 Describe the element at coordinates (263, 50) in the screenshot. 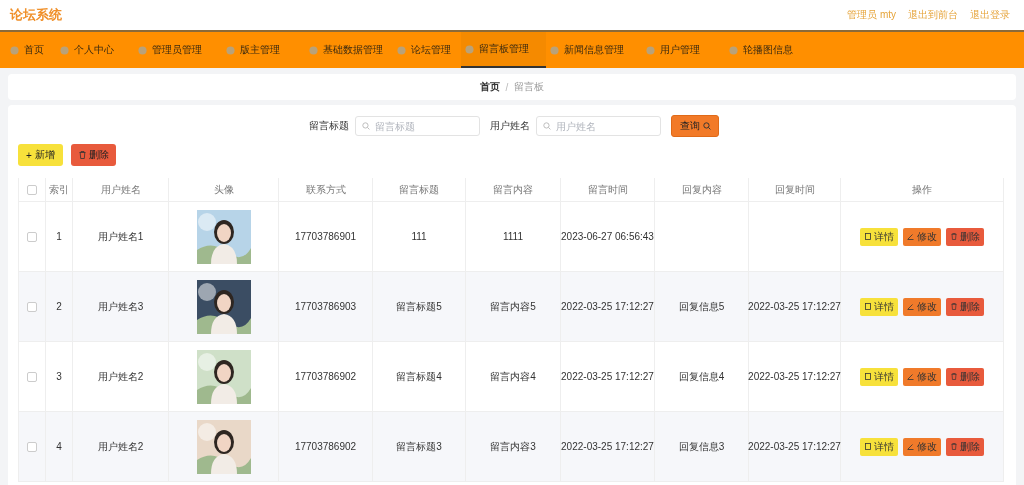

I see `nav-tab: 版主管理` at that location.